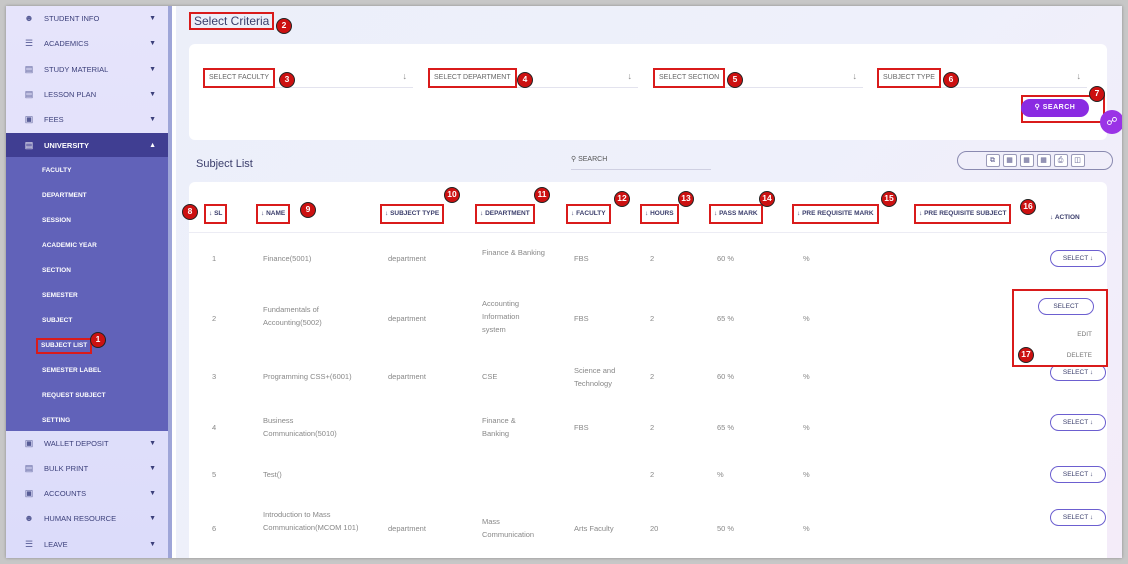 This screenshot has height=564, width=1128. What do you see at coordinates (214, 318) in the screenshot?
I see `cell-sl: 2` at bounding box center [214, 318].